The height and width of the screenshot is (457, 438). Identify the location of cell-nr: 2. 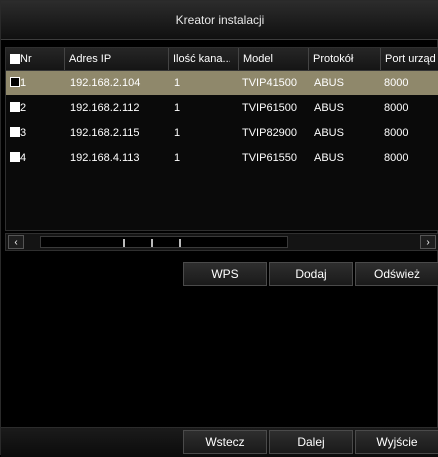
(23, 108).